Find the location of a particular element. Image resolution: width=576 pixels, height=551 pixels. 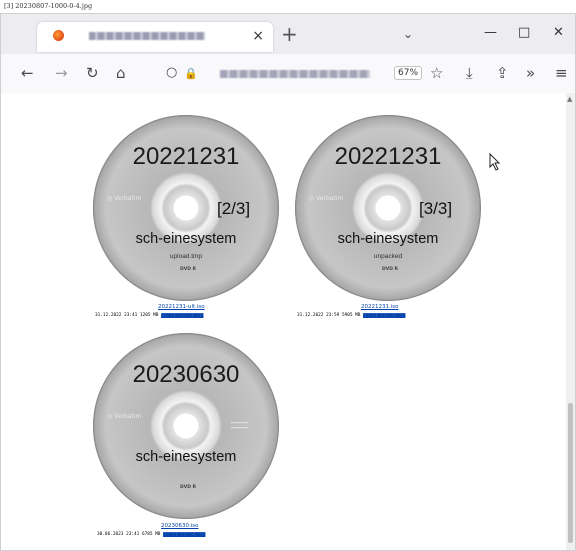

close-window-button: ✕ is located at coordinates (558, 33).